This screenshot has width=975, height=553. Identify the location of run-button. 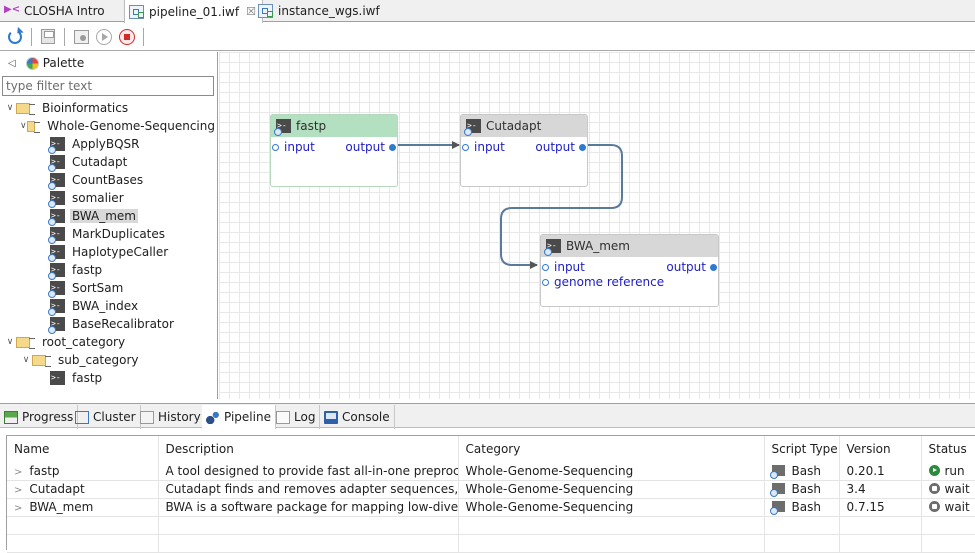
(104, 37).